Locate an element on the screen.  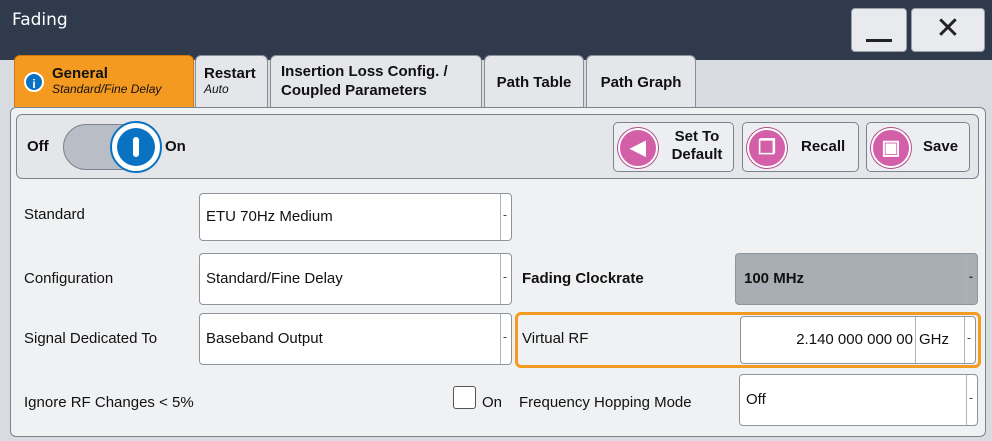
set-to-default-label-line2: Default is located at coordinates (697, 154).